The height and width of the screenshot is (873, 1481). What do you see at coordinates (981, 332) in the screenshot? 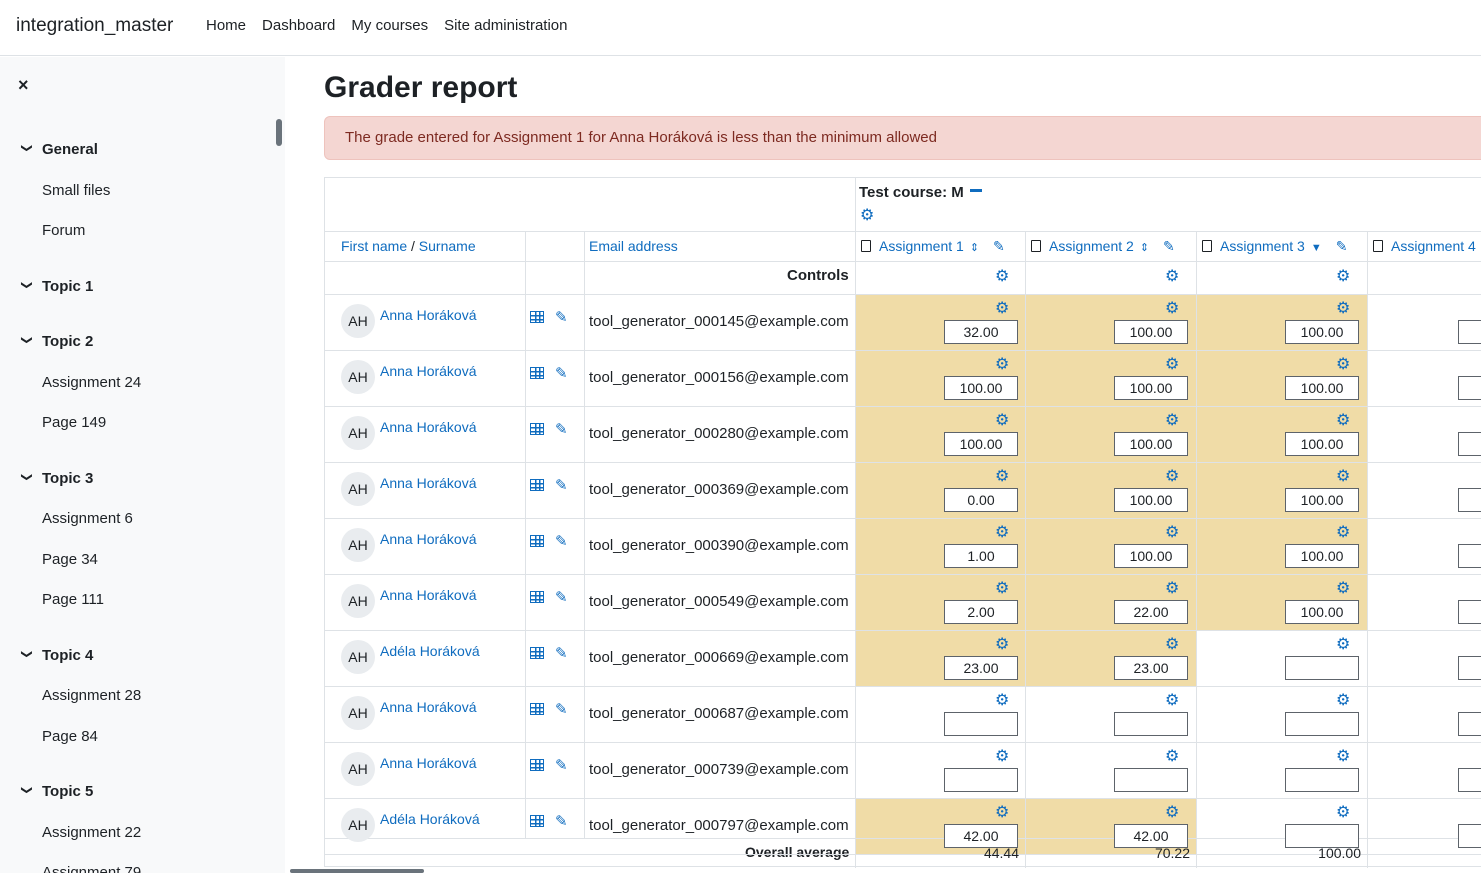
I see `grade-input: 32.00` at bounding box center [981, 332].